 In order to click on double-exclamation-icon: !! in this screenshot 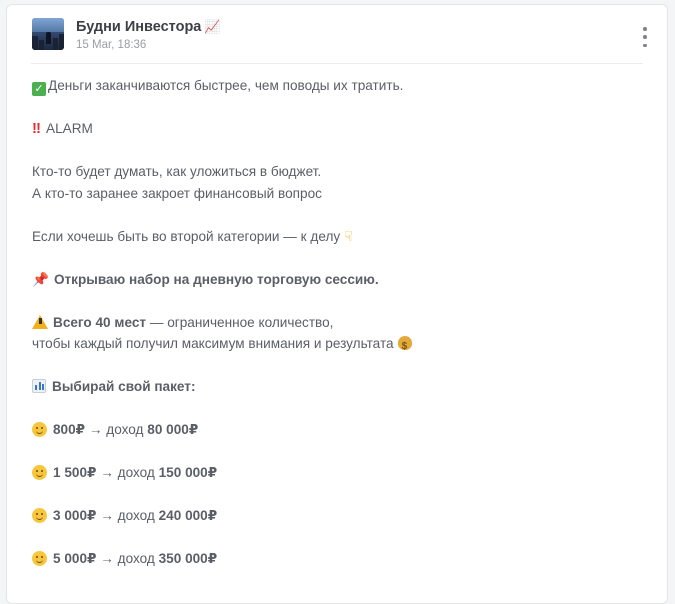, I will do `click(36, 128)`.